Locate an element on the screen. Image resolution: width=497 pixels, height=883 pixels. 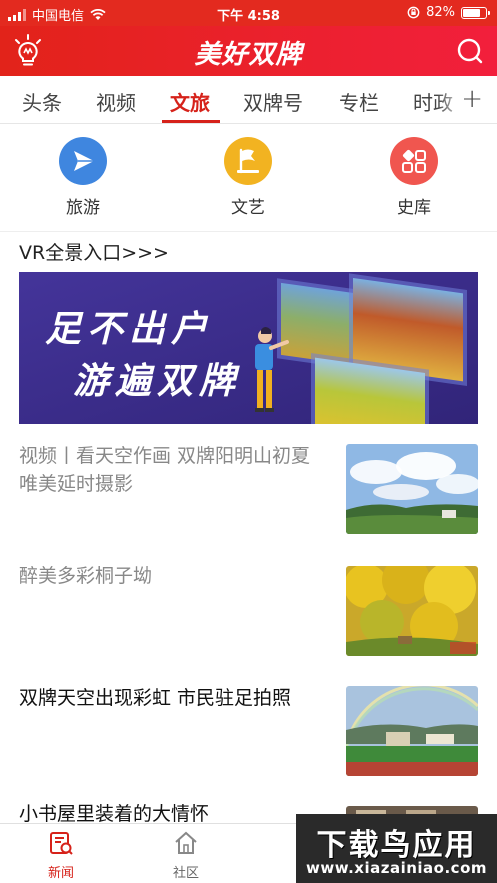
divider is located at coordinates (248, 231).